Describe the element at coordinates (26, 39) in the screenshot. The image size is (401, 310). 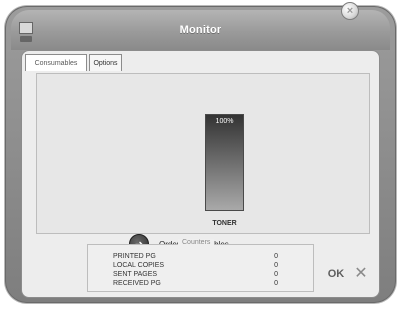
I see `monitor-base` at that location.